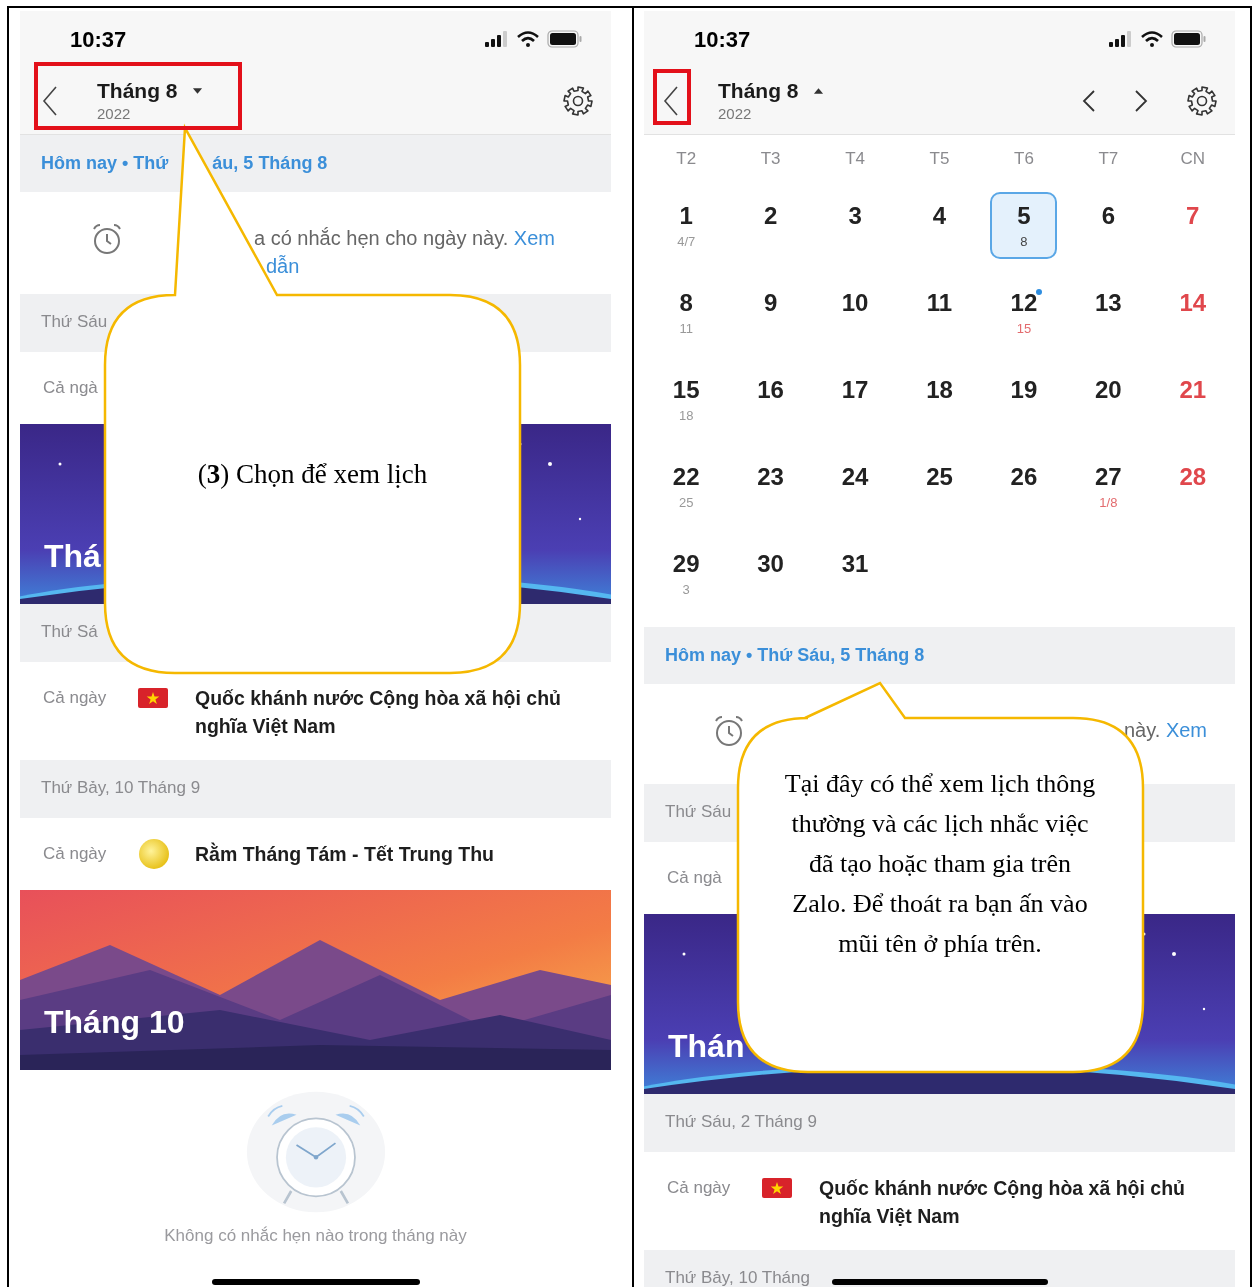  I want to click on reminder-message: này. Xem, so click(1165, 730).